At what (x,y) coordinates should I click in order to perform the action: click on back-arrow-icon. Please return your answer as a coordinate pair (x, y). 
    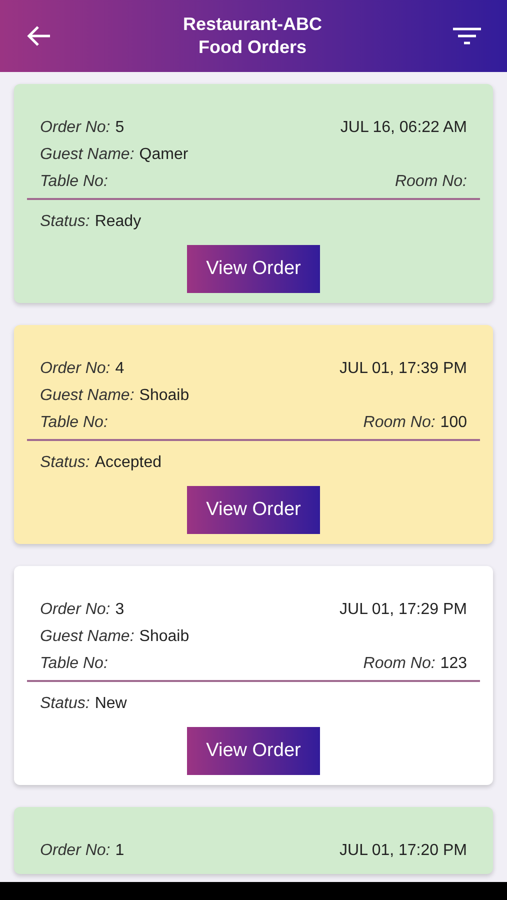
    Looking at the image, I should click on (39, 36).